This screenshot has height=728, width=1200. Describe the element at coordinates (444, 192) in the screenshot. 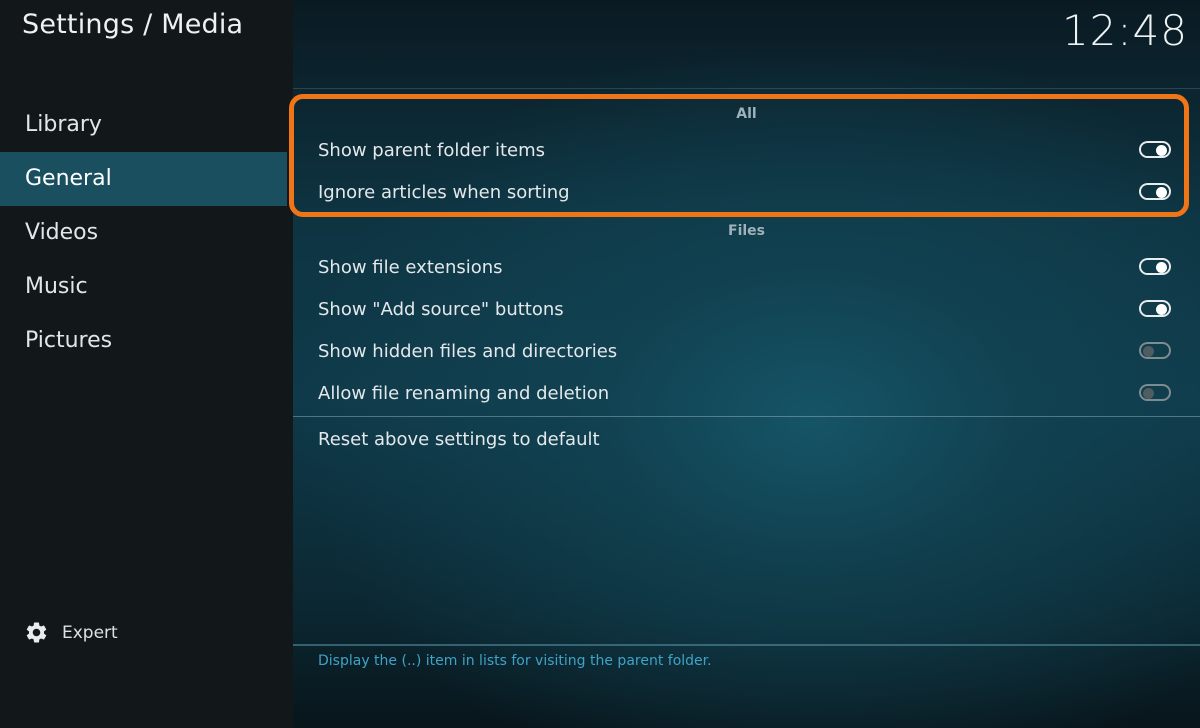

I see `setting-label: Ignore articles when sorting` at that location.